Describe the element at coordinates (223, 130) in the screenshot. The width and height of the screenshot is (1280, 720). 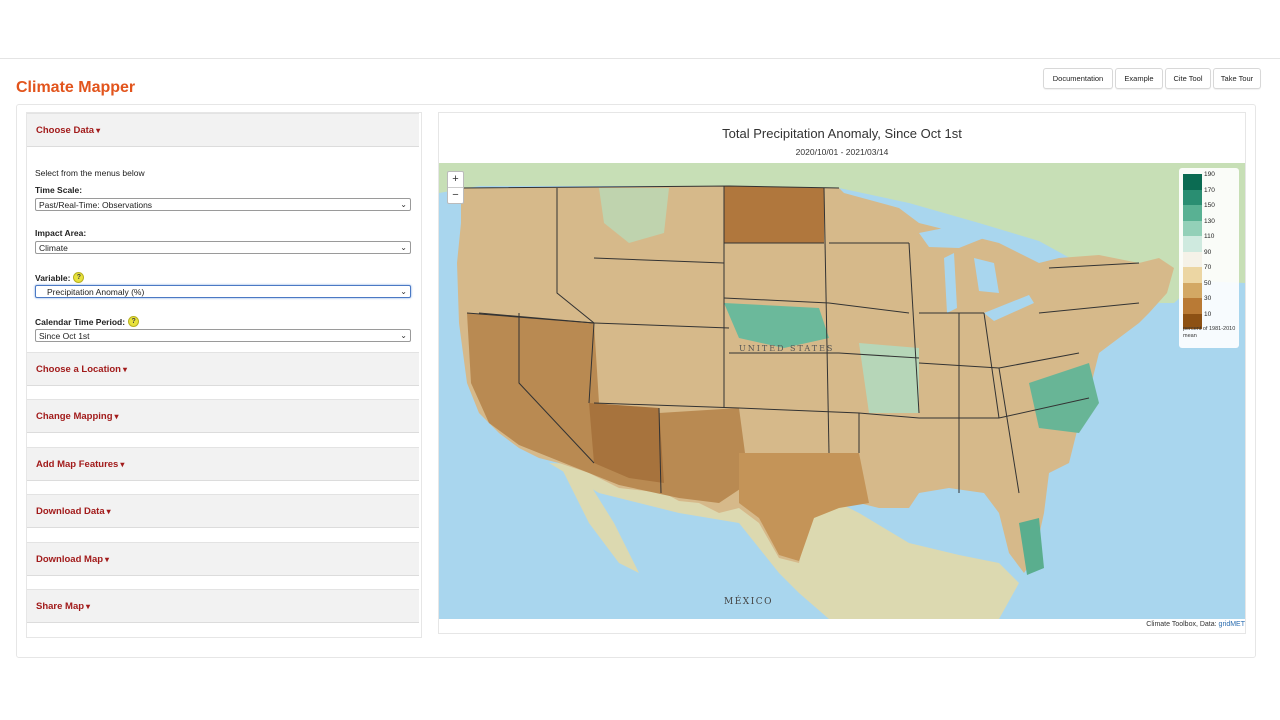
I see `choose-data-header: Choose Data ▾` at that location.